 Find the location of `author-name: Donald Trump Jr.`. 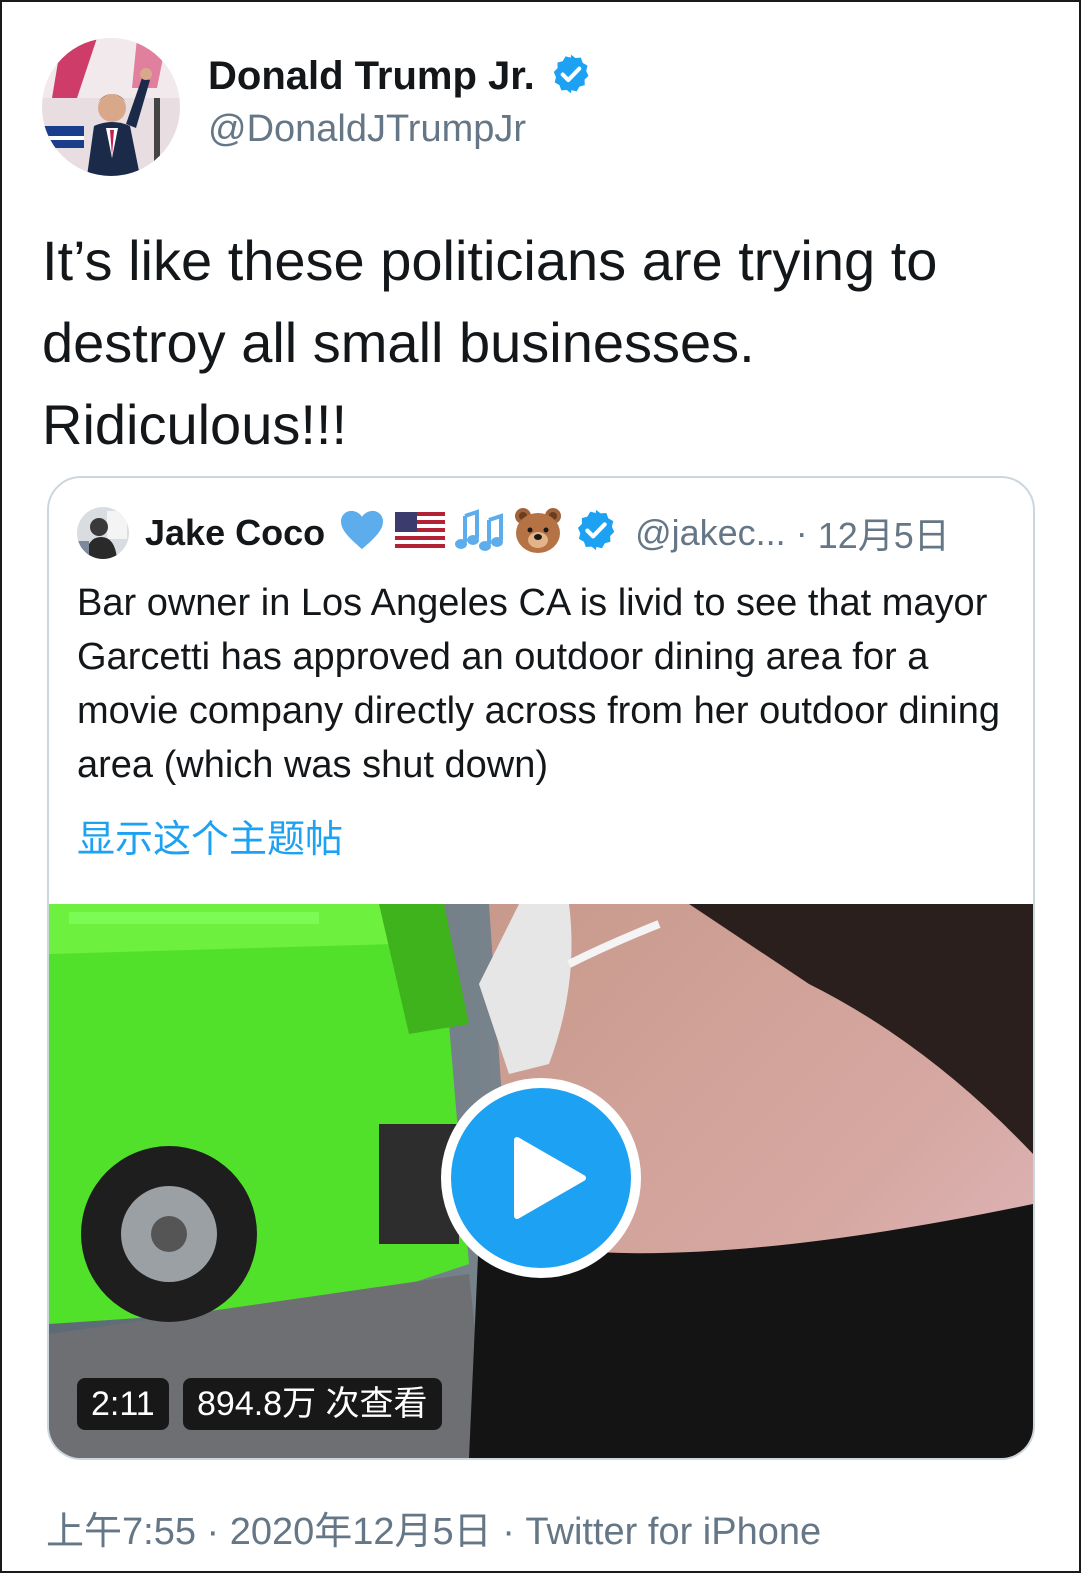

author-name: Donald Trump Jr. is located at coordinates (371, 76).